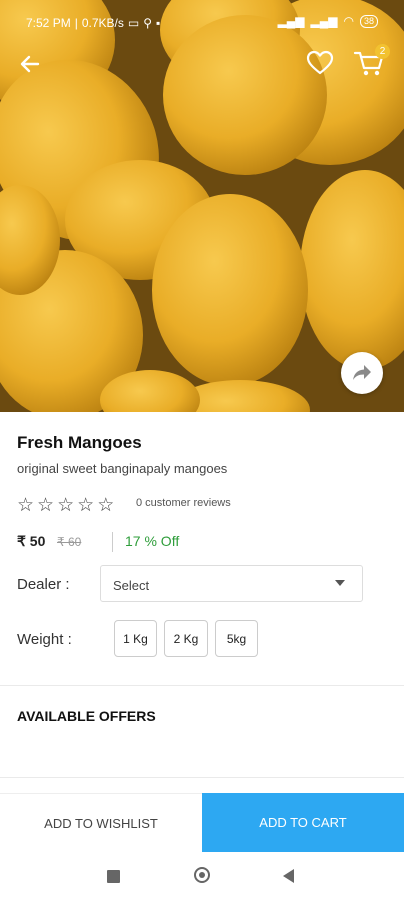 This screenshot has height=900, width=404. I want to click on notification-icon: ▪, so click(158, 23).